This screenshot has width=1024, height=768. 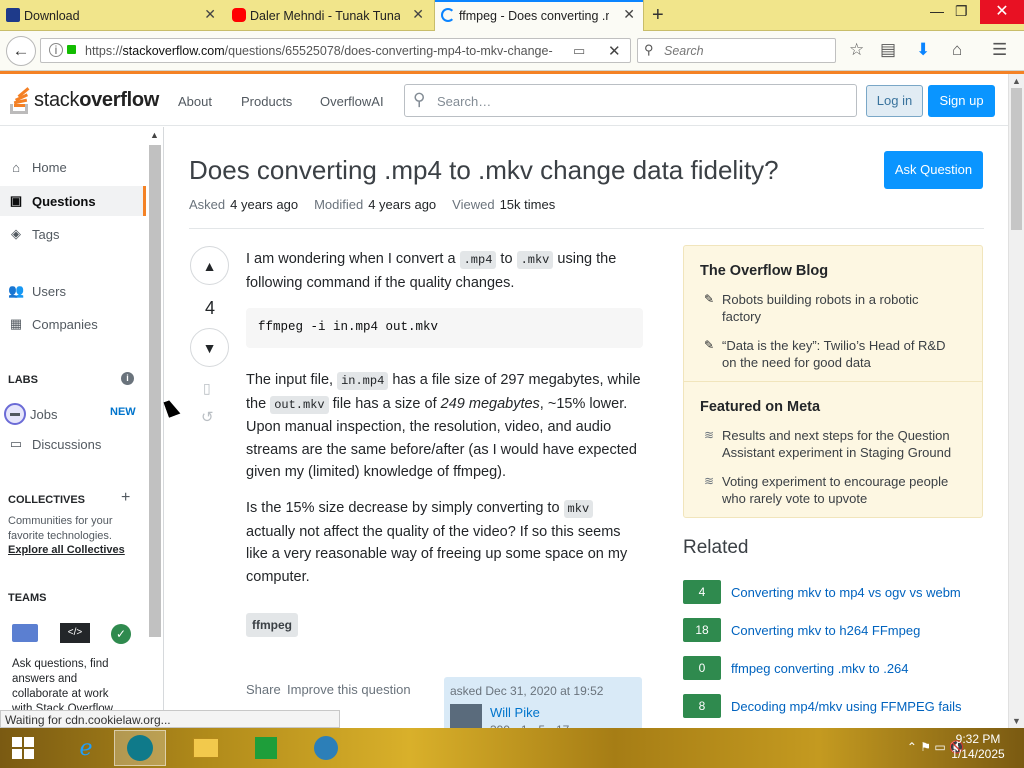 I want to click on start-button, so click(x=23, y=748).